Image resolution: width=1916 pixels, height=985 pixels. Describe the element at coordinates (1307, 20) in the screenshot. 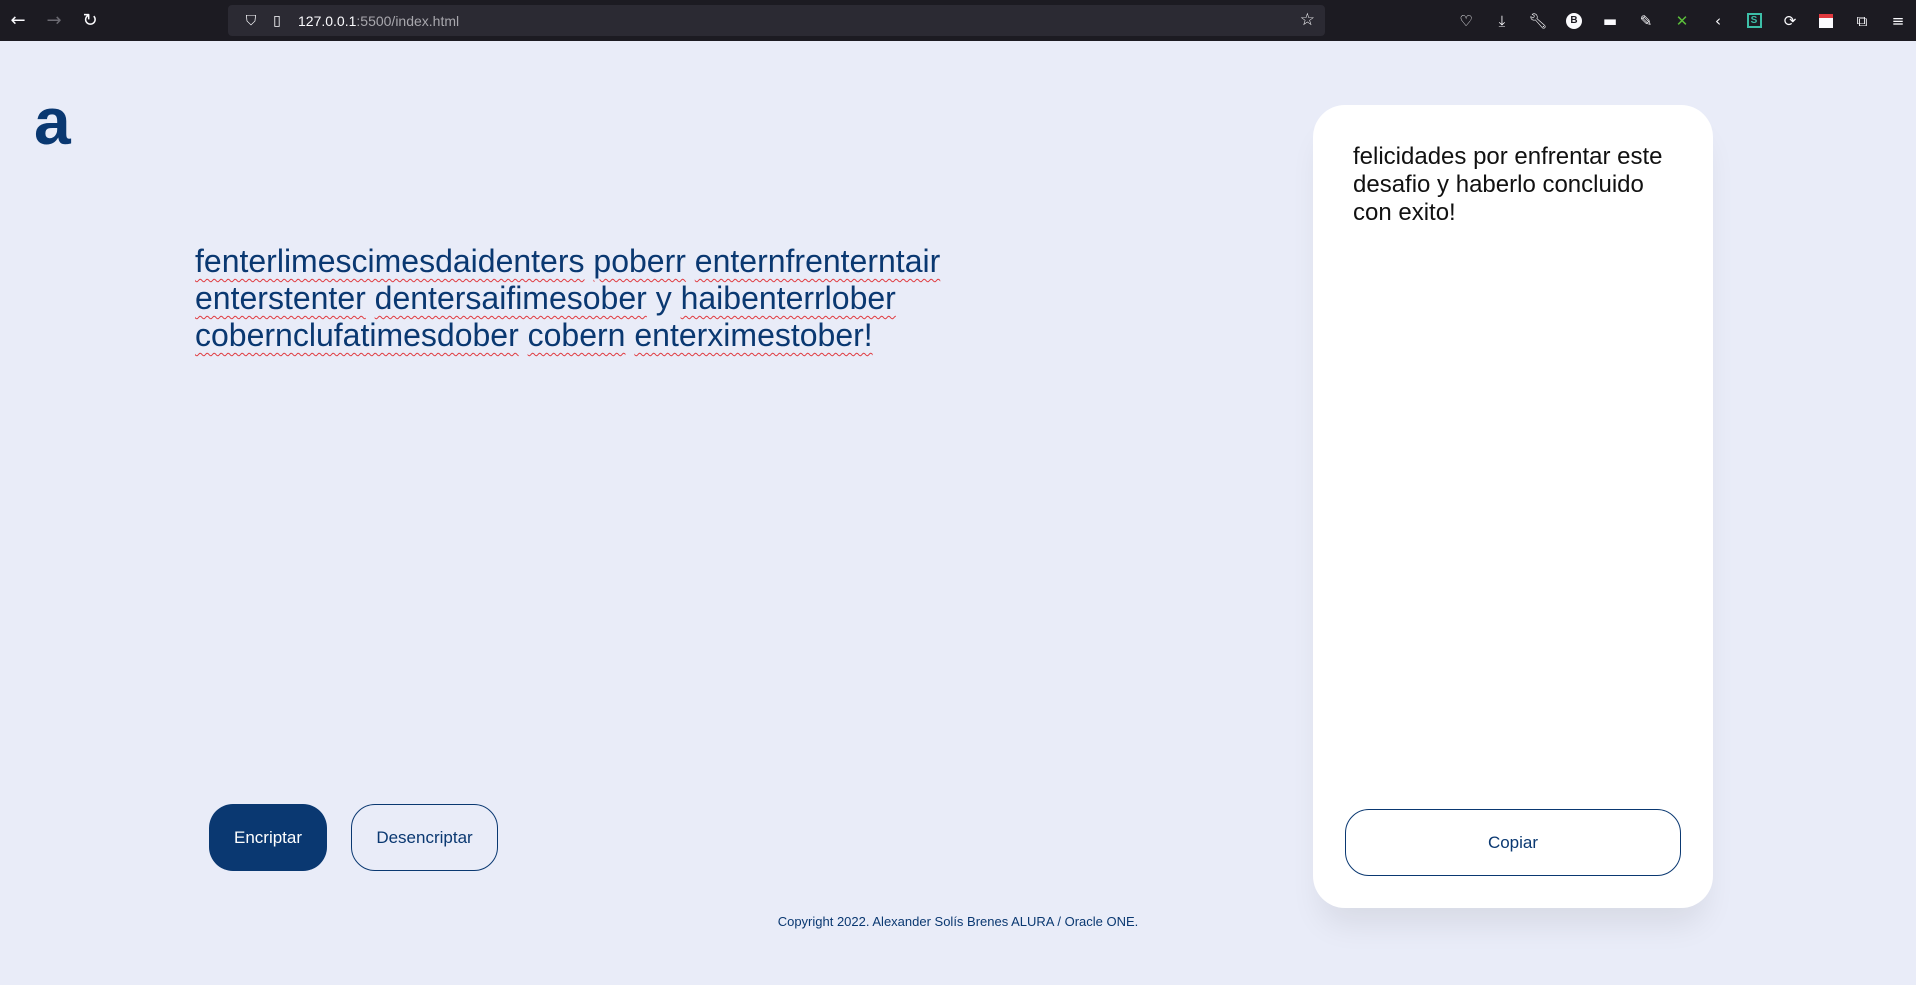

I see `bookmark-star-icon: ☆` at that location.